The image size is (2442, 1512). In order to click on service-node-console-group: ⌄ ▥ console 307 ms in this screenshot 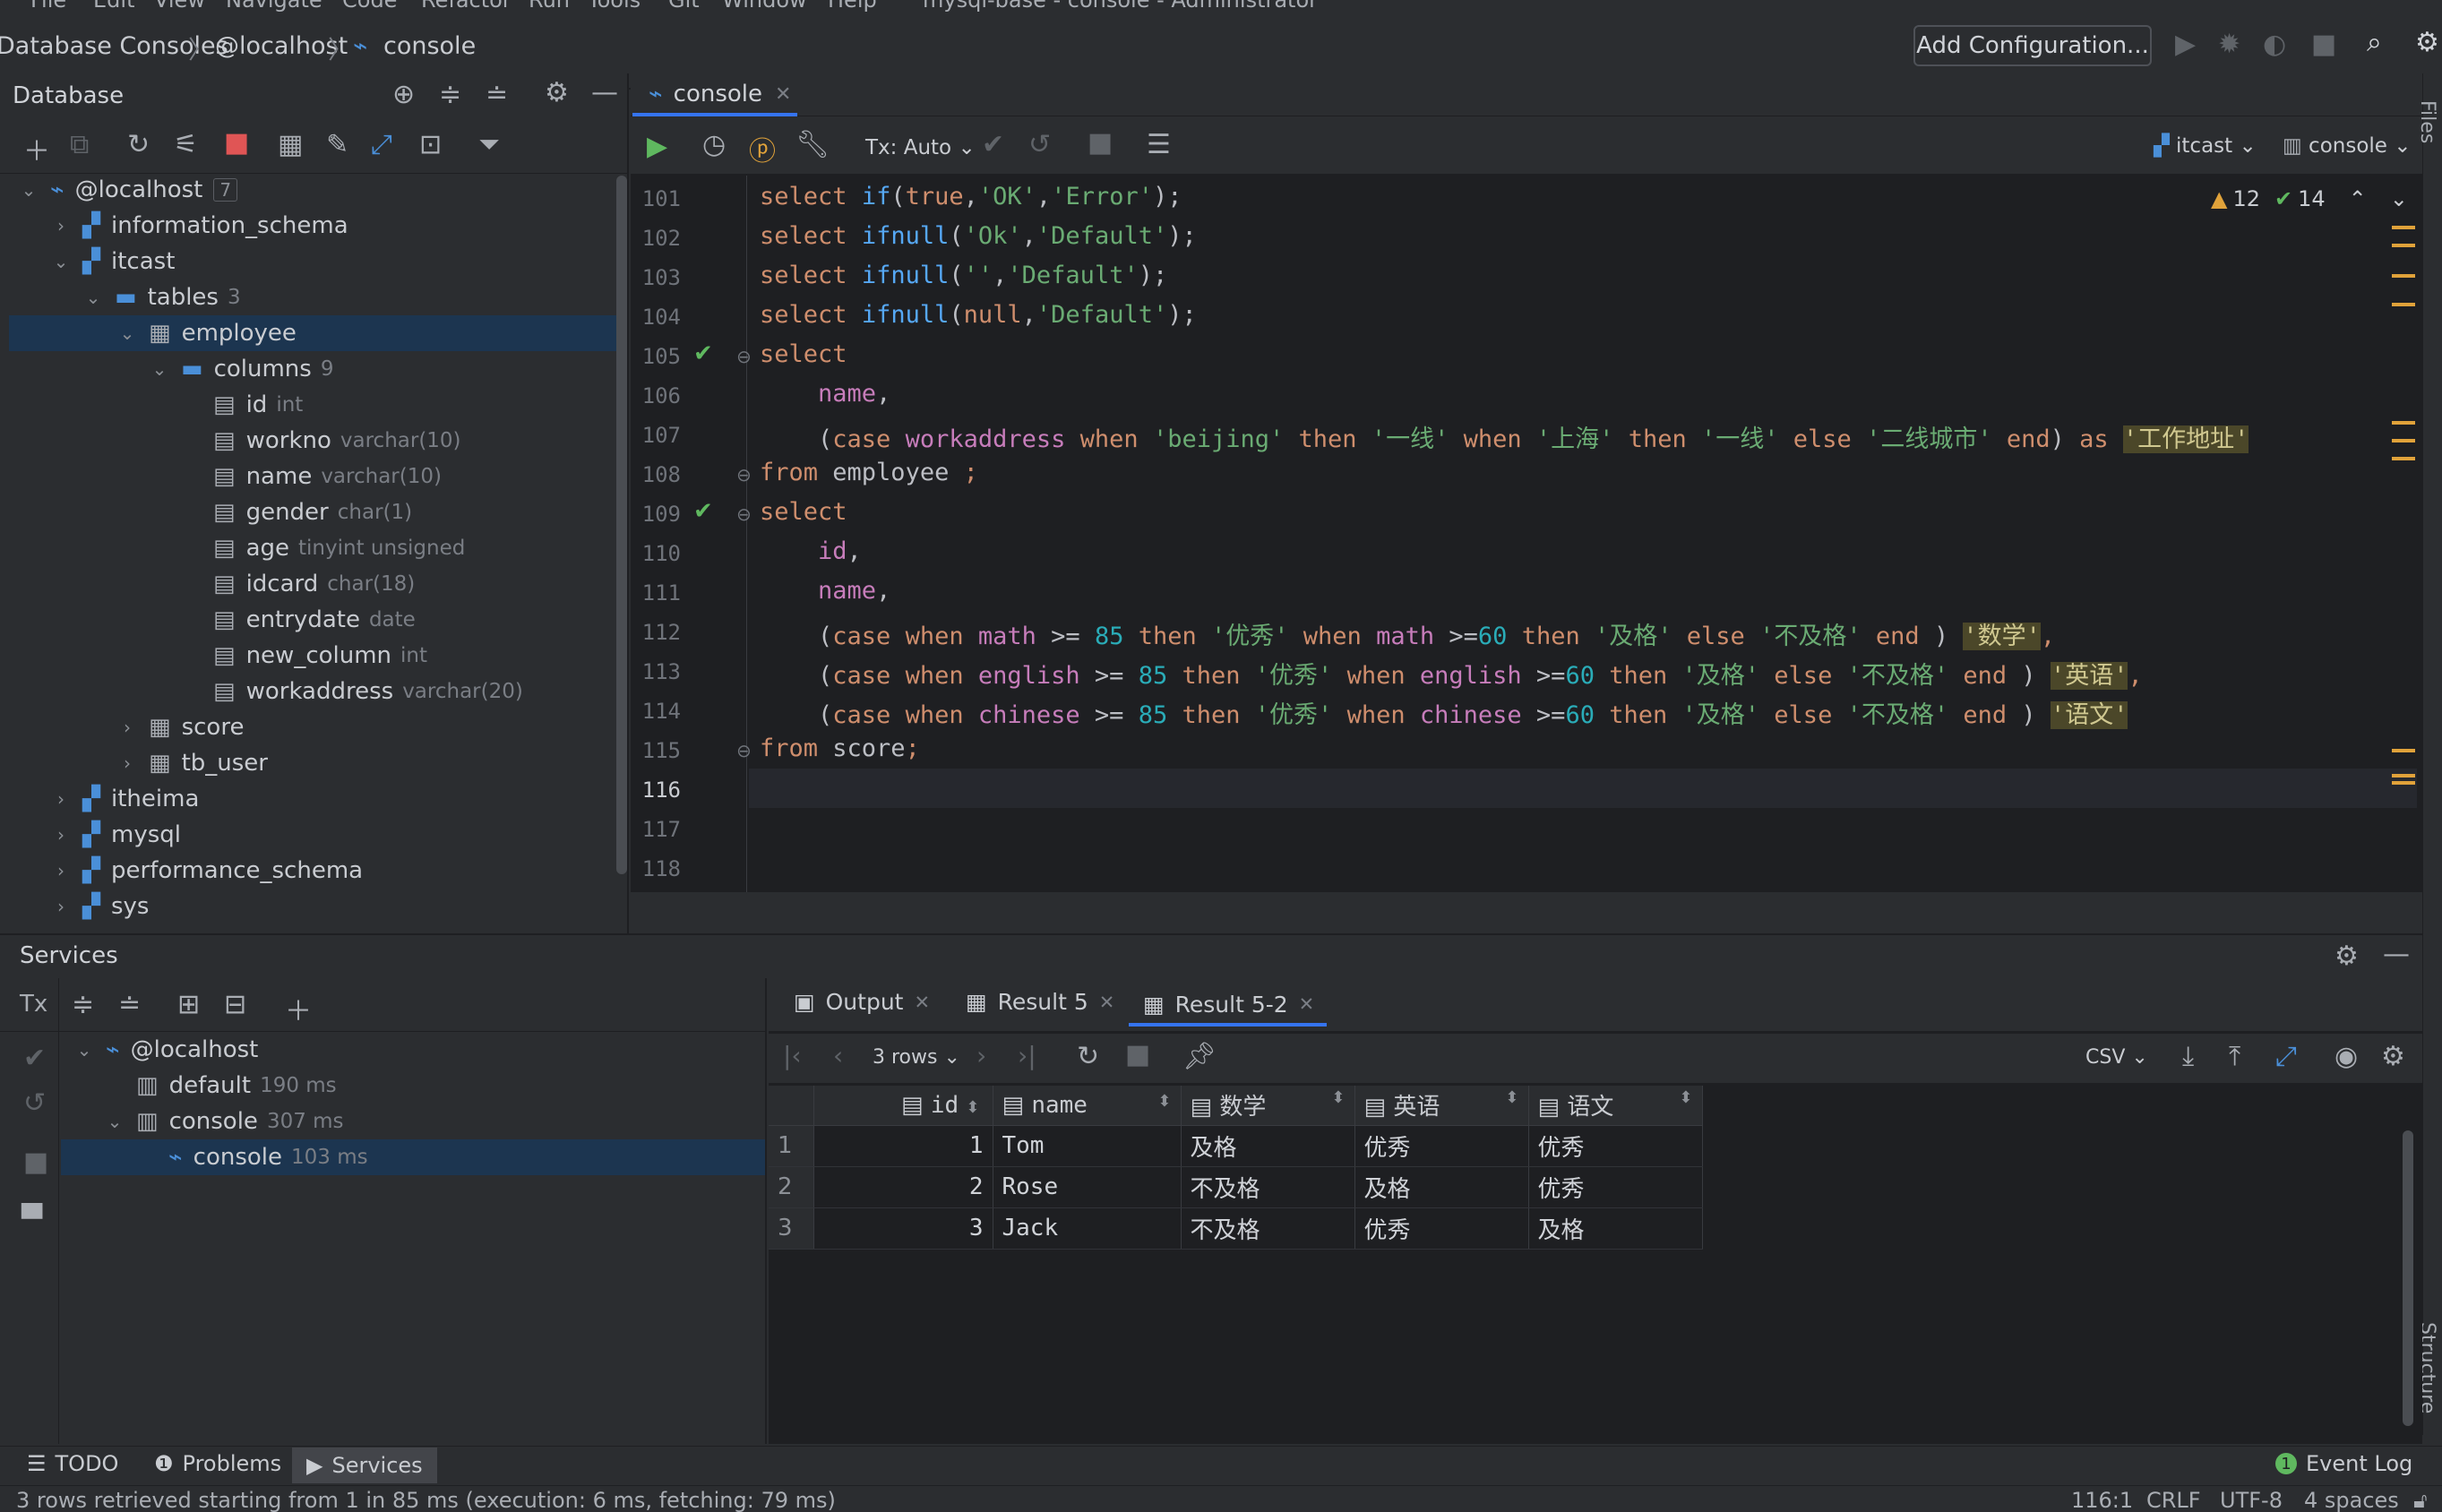, I will do `click(225, 1121)`.